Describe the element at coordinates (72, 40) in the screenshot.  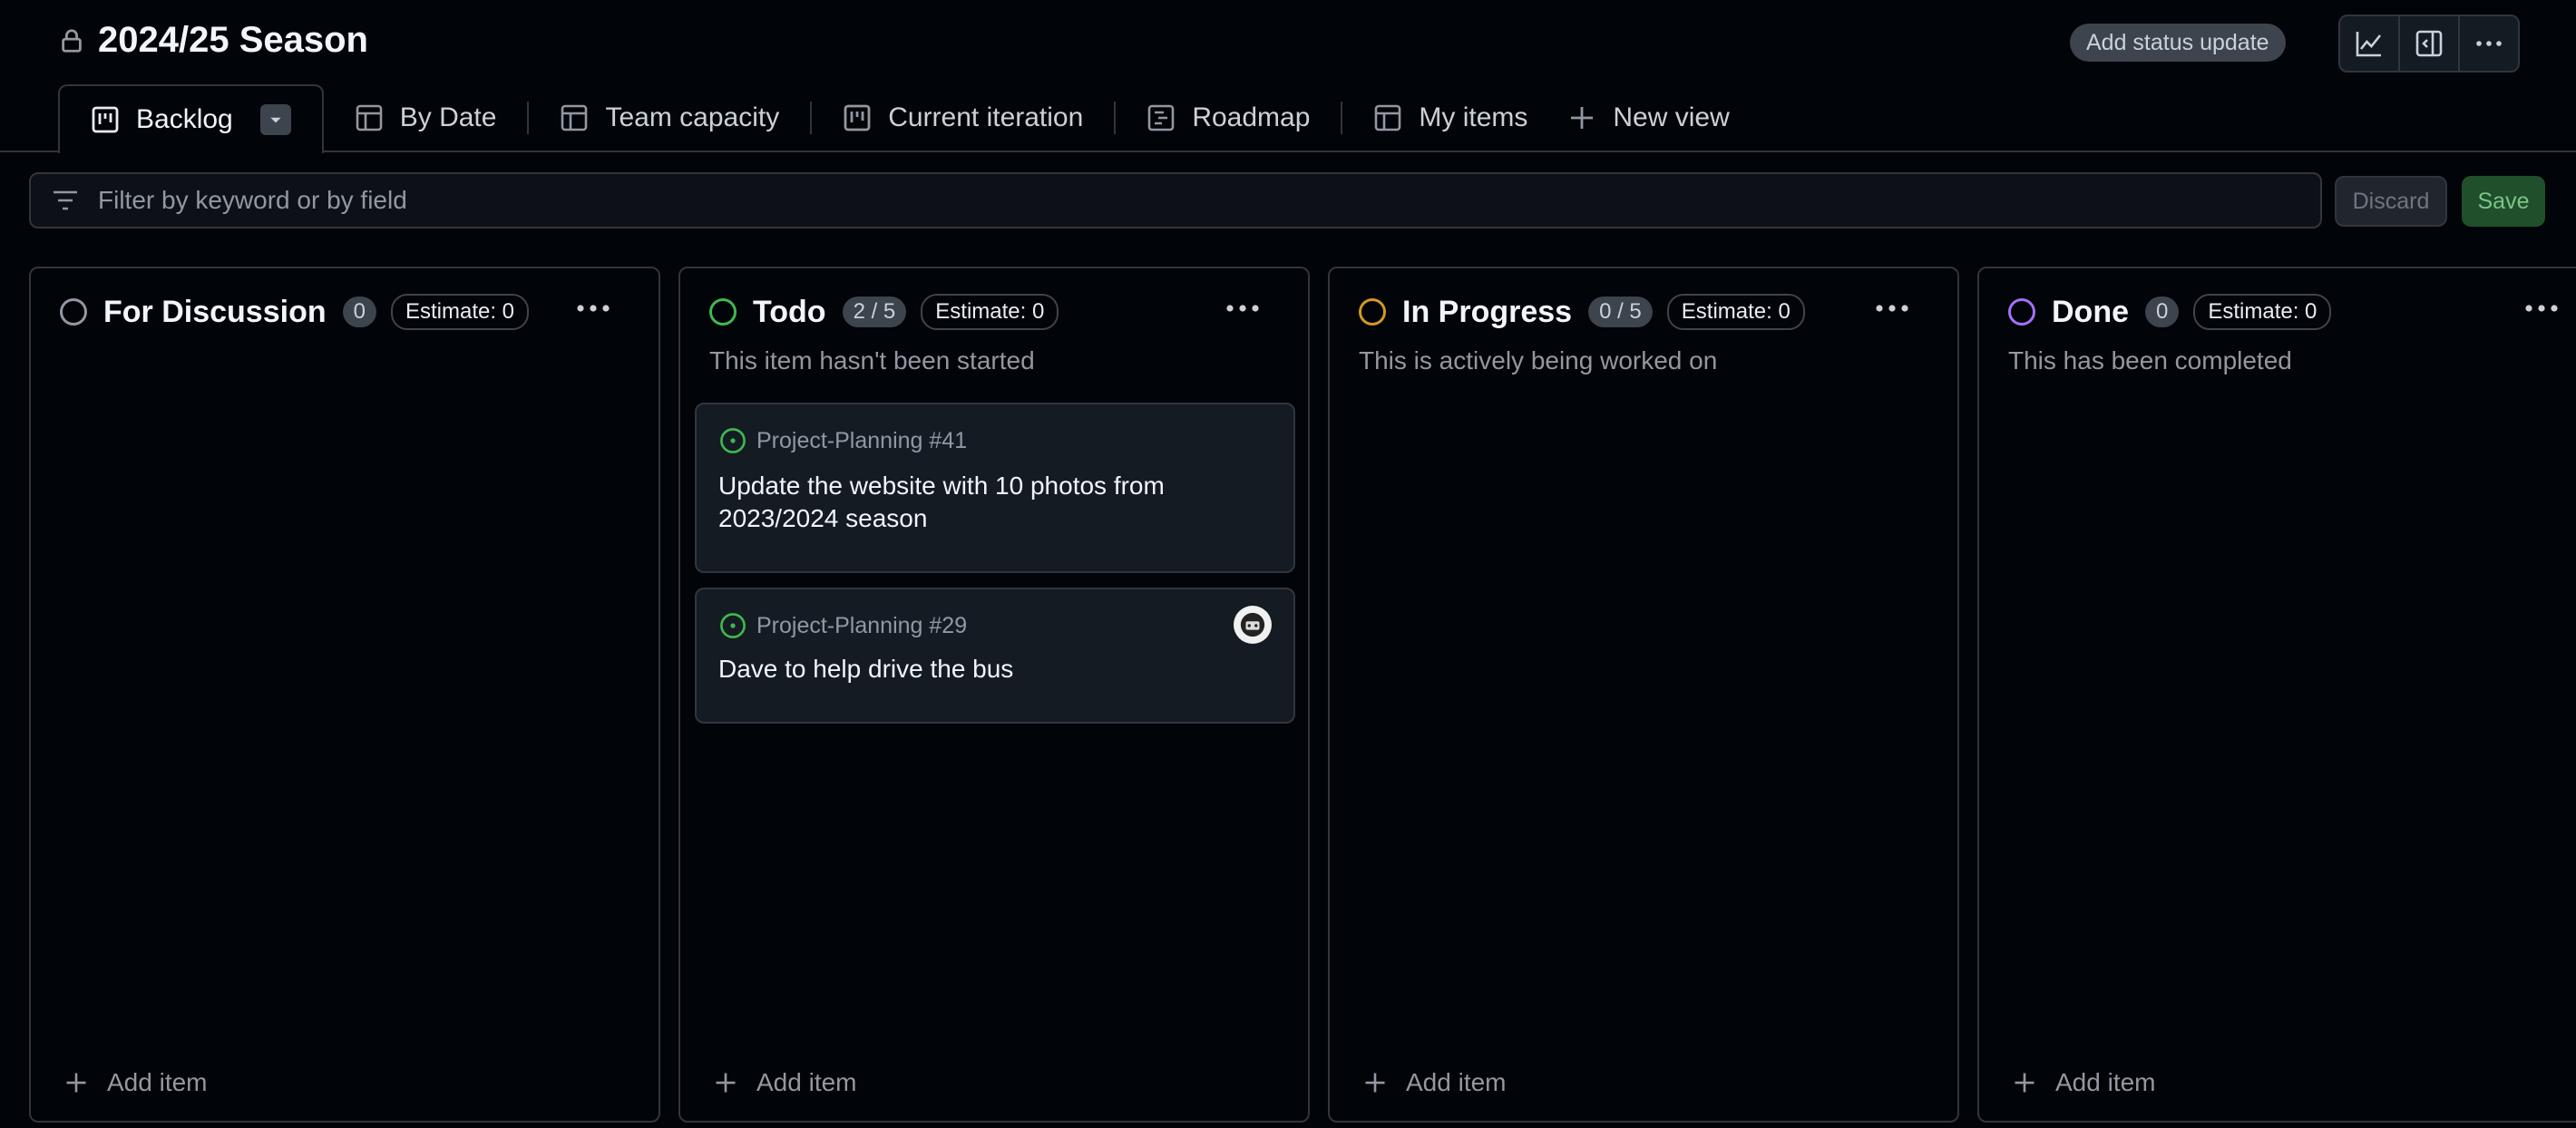
I see `lock-icon` at that location.